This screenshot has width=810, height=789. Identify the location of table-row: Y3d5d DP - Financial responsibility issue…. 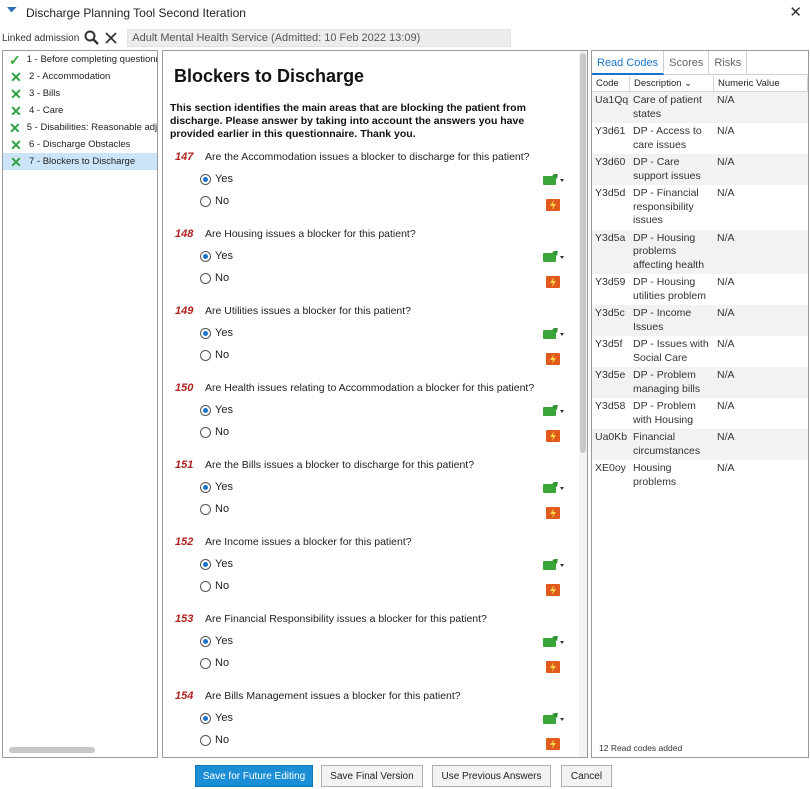
(700, 207).